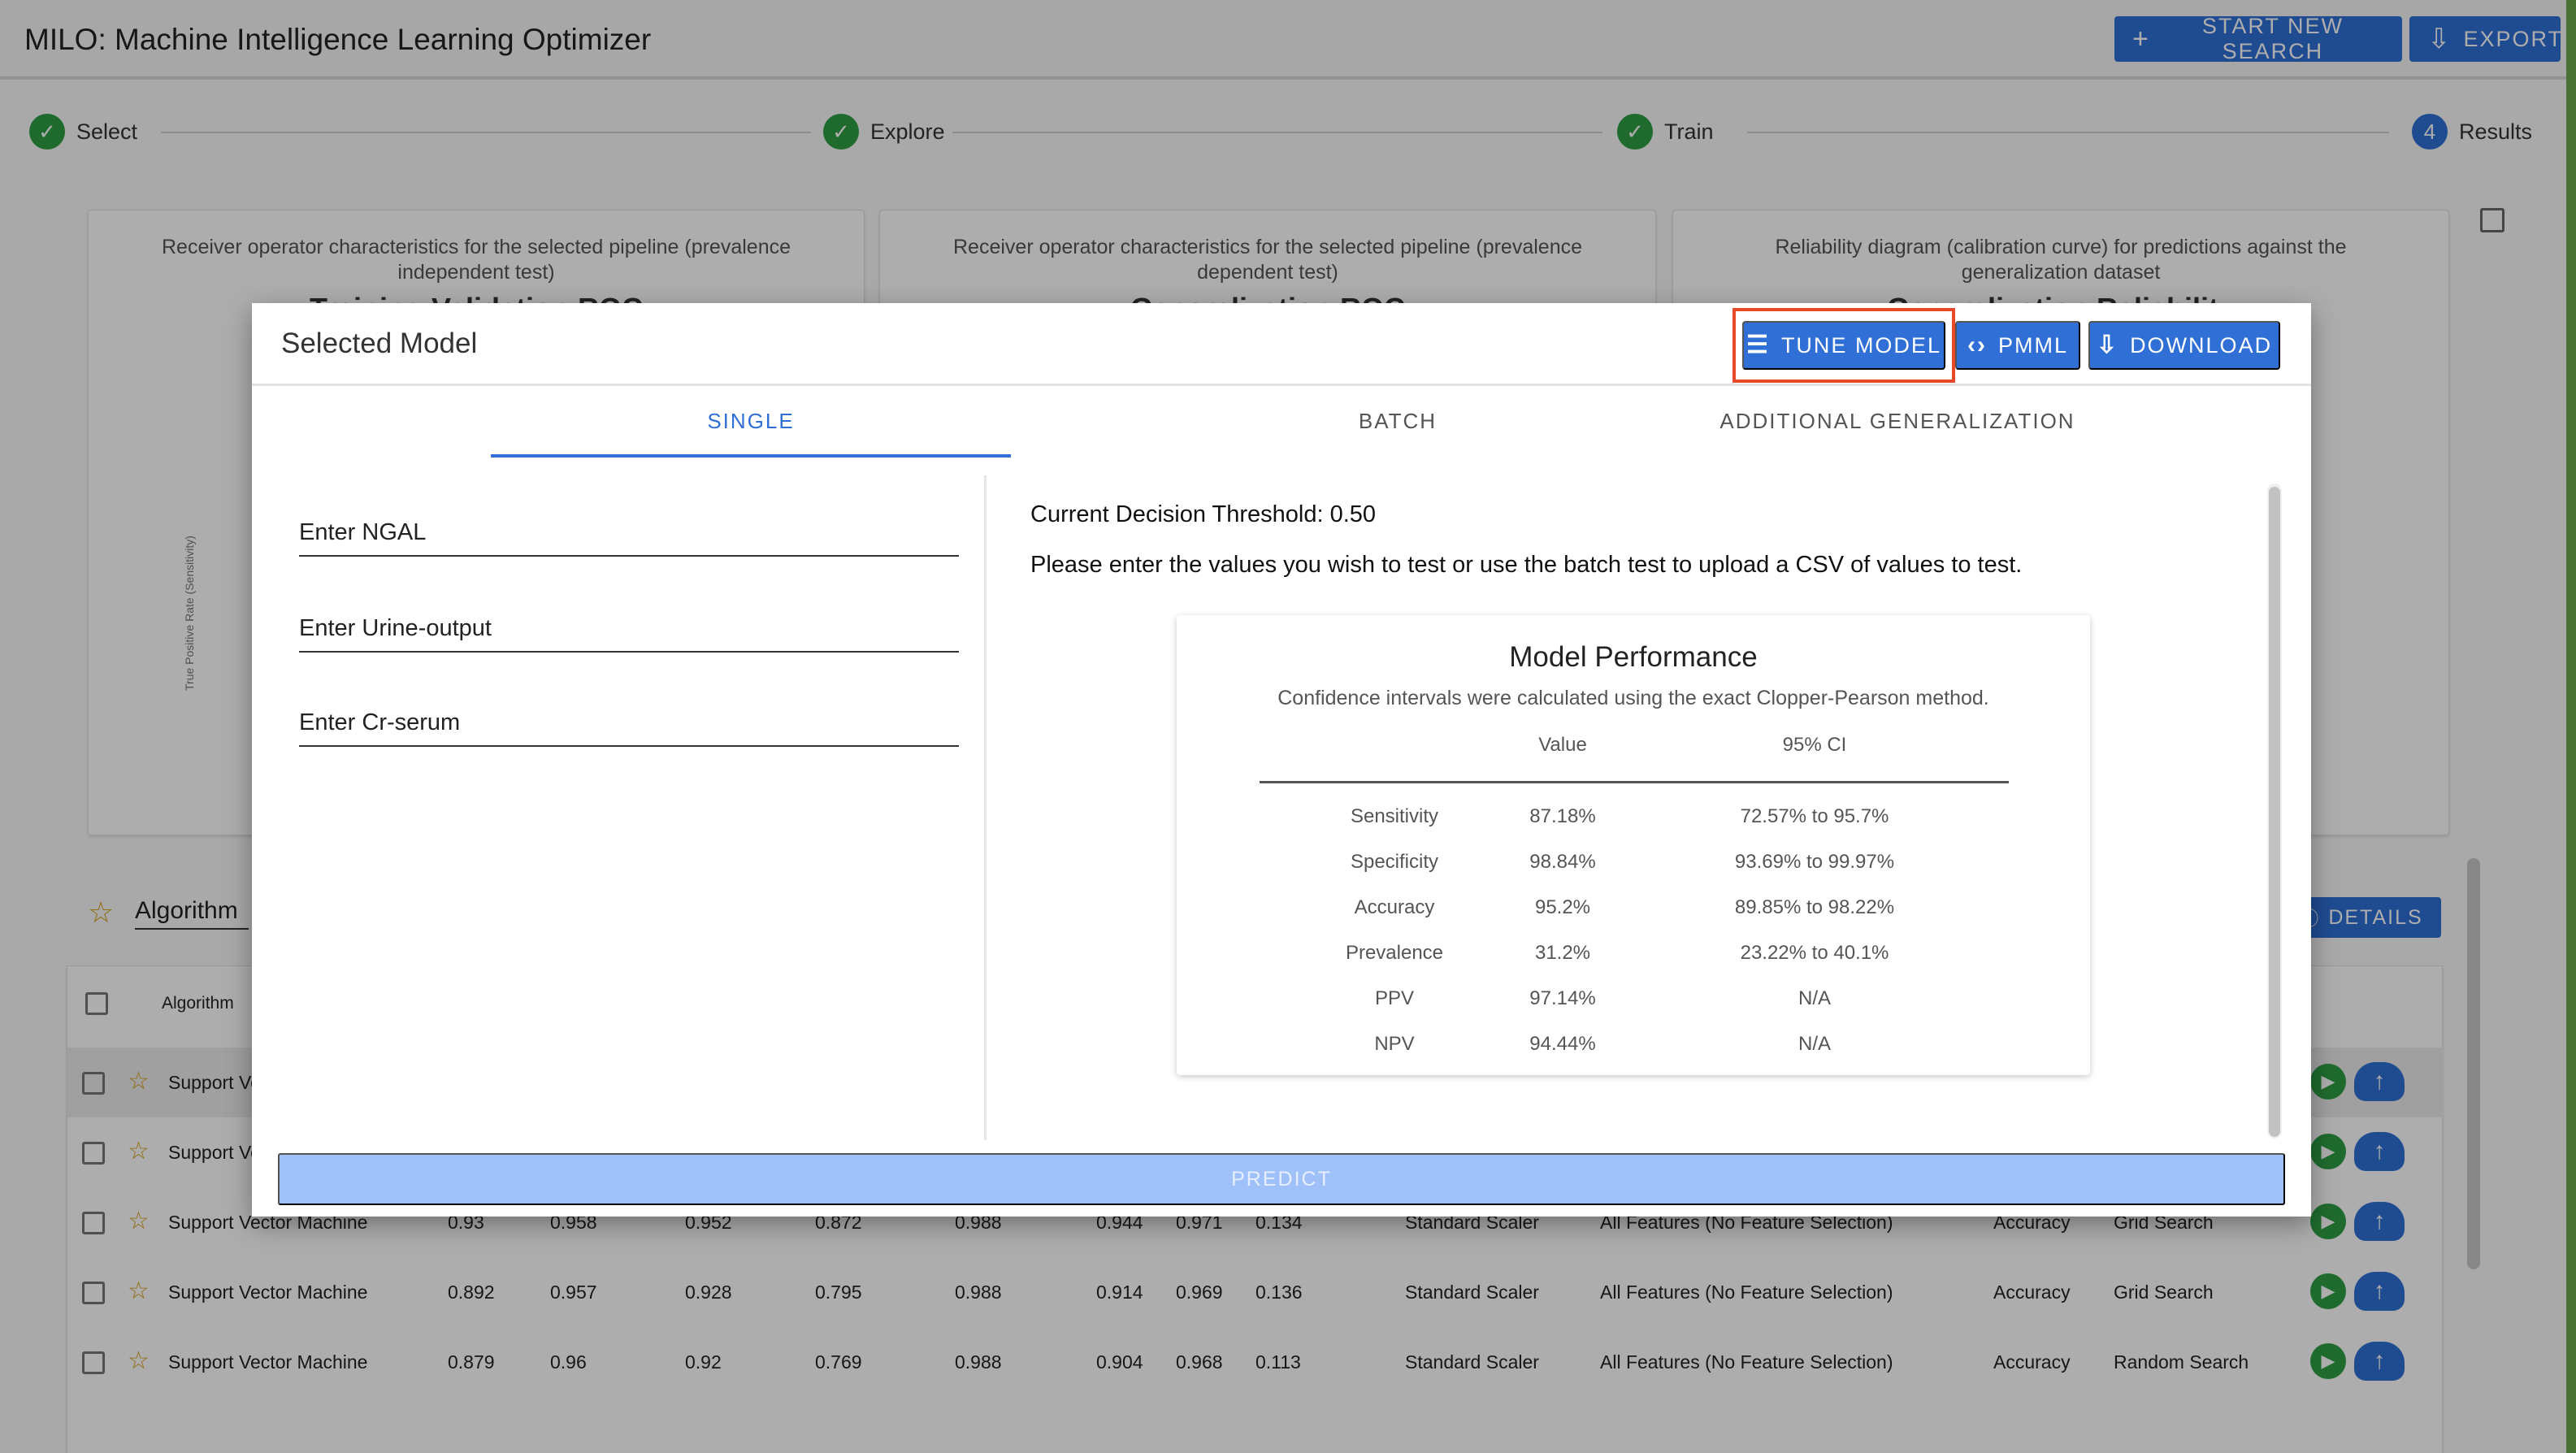 Image resolution: width=2576 pixels, height=1453 pixels. What do you see at coordinates (1977, 345) in the screenshot?
I see `code-icon: ‹›` at bounding box center [1977, 345].